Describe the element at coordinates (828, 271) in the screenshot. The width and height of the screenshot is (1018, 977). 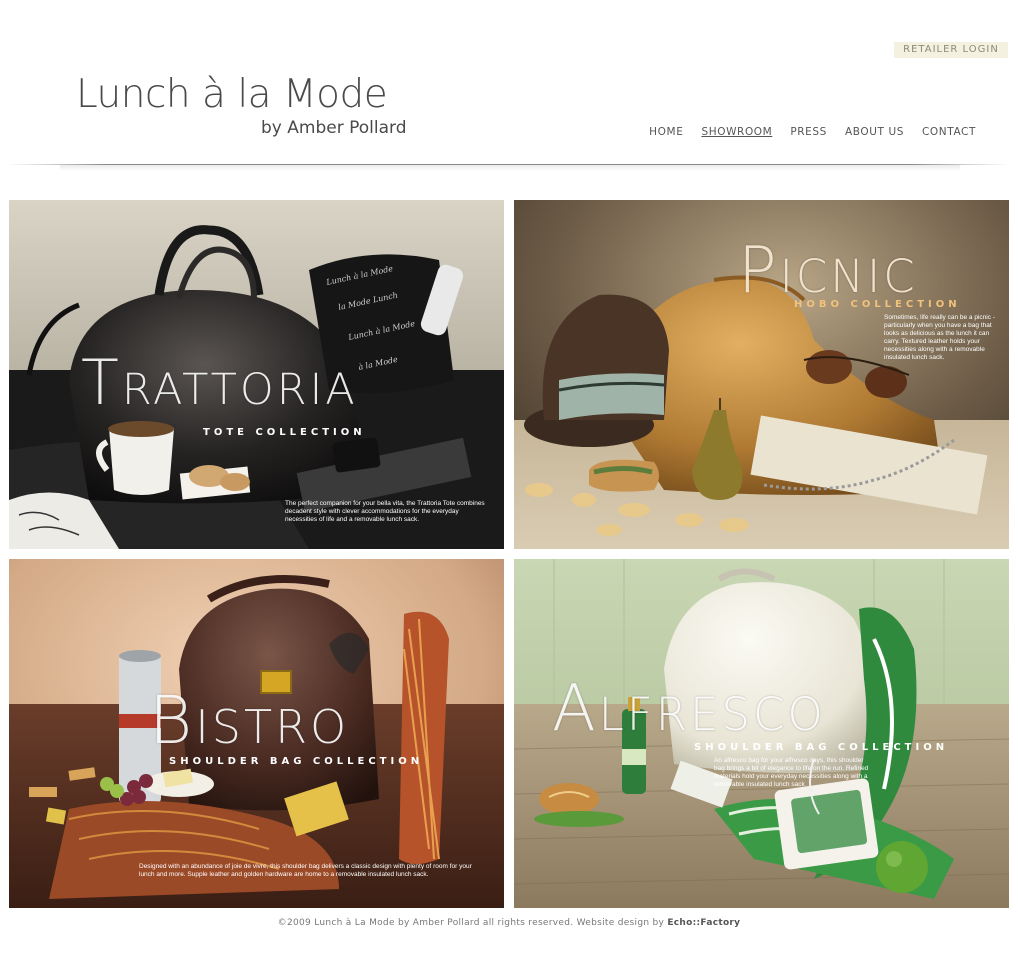
I see `collection-title: Picnic` at that location.